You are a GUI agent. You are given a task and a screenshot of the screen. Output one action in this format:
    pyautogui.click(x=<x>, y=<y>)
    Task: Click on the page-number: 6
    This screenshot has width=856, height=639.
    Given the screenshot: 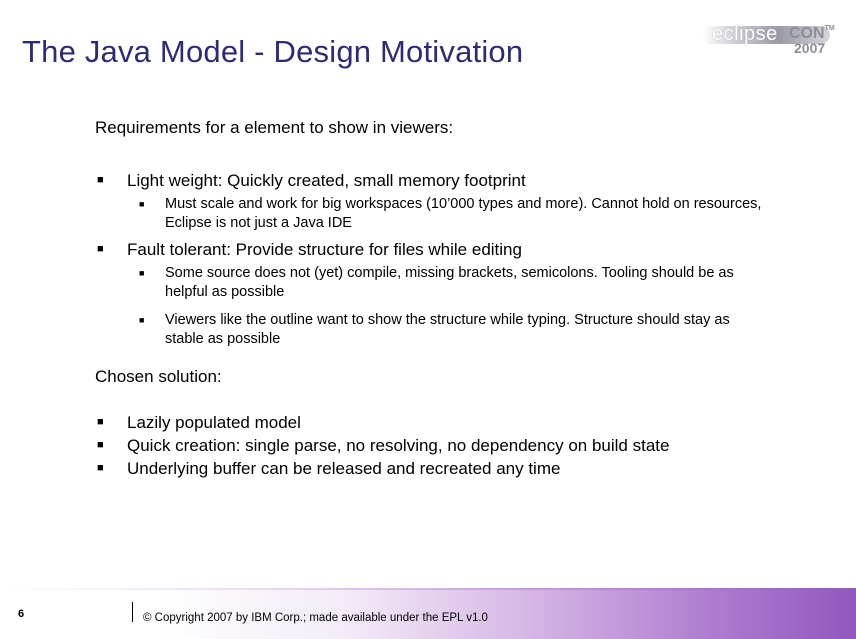 What is the action you would take?
    pyautogui.click(x=21, y=614)
    